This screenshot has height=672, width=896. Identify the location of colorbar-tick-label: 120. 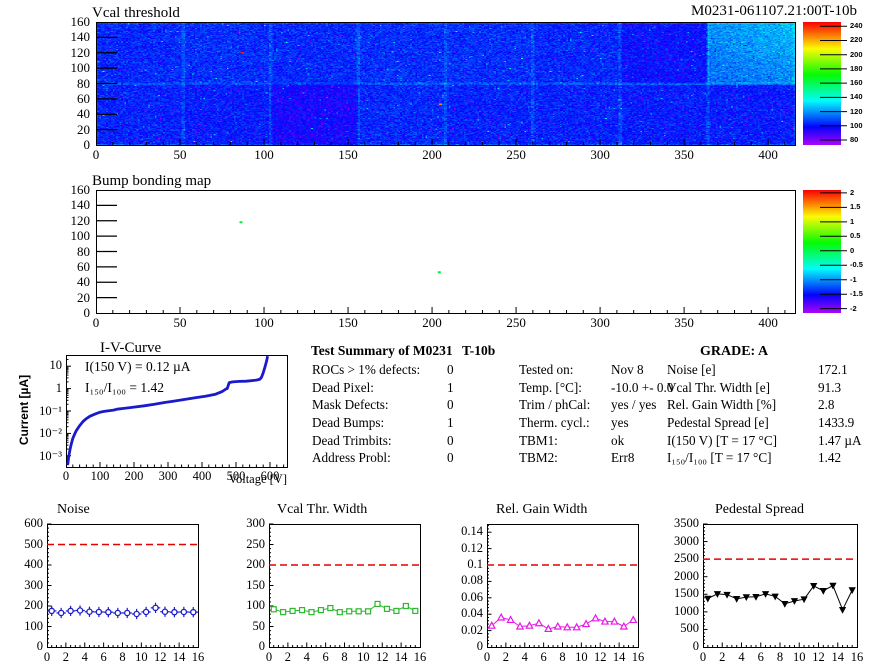
(856, 111).